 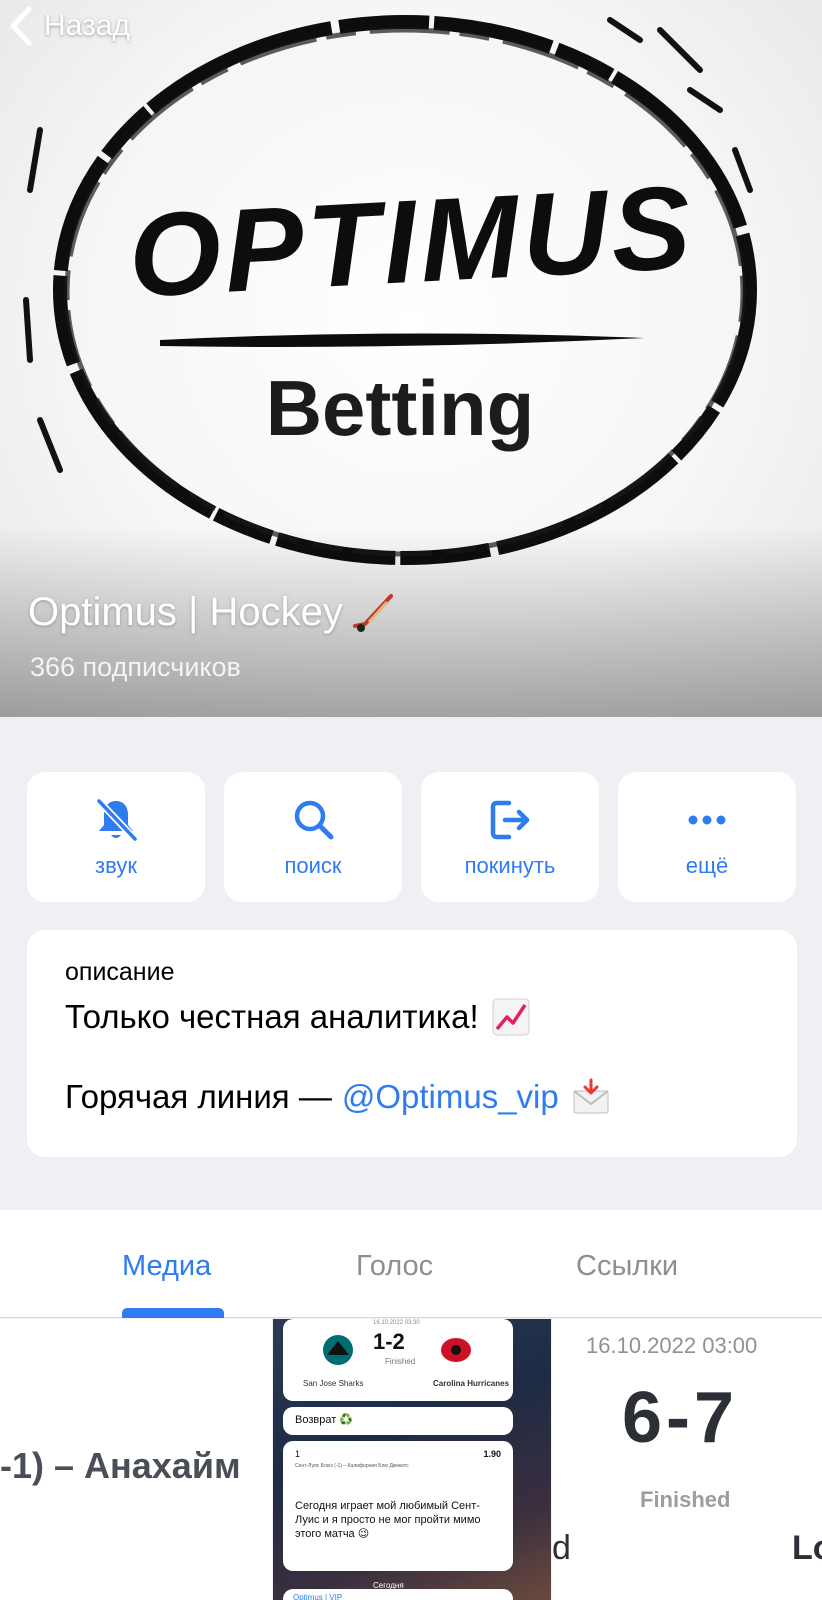 I want to click on tab-media: Медиа, so click(x=166, y=1266).